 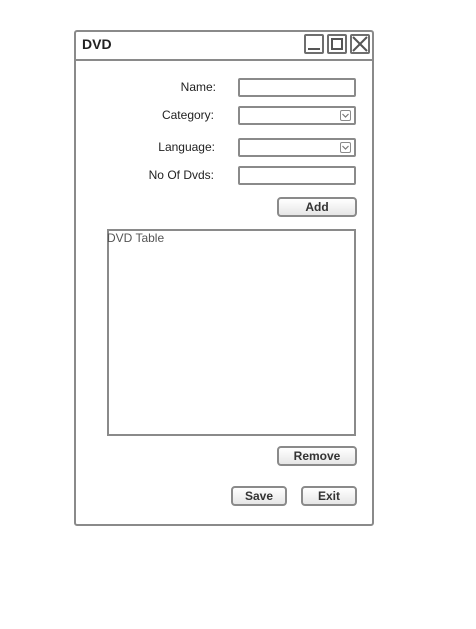 I want to click on dvd-table-caption: DVD Table, so click(x=136, y=238).